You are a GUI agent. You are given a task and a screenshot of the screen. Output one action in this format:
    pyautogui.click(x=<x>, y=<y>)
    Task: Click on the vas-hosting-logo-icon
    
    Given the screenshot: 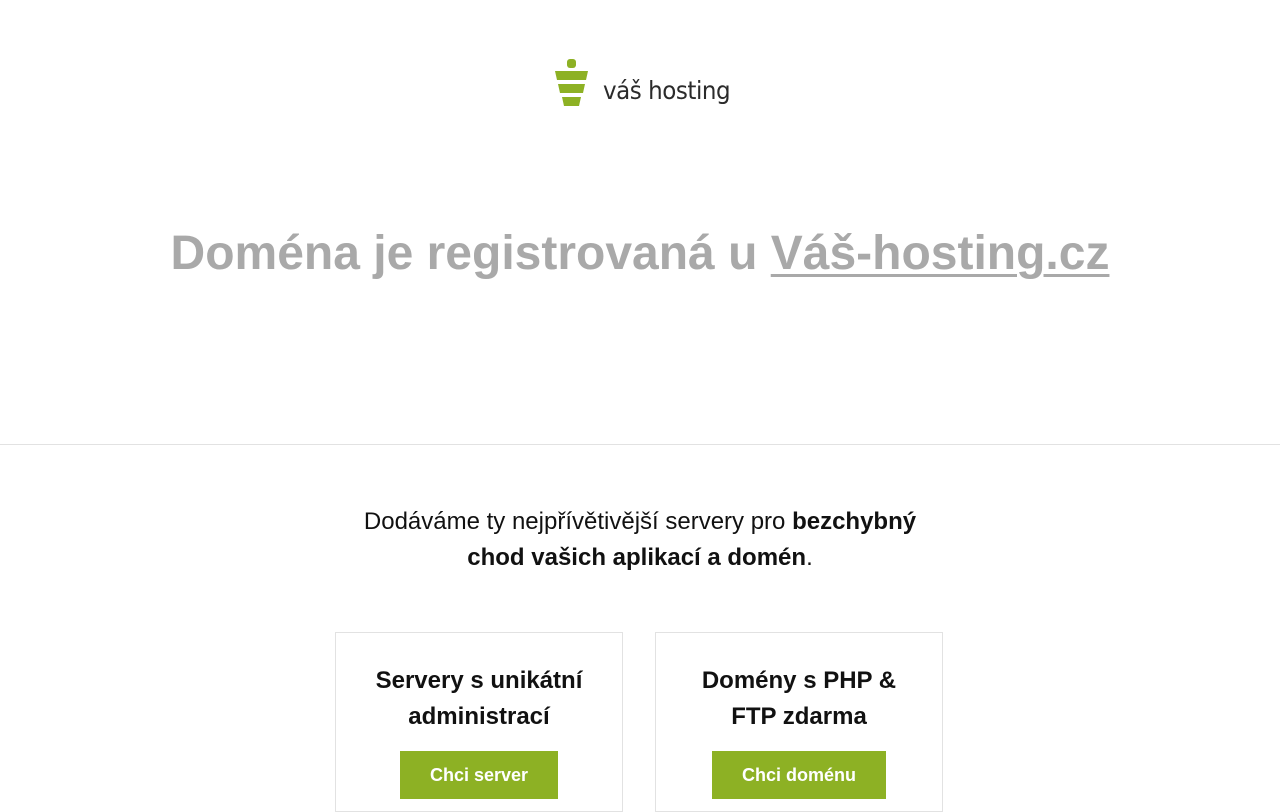 What is the action you would take?
    pyautogui.click(x=571, y=82)
    